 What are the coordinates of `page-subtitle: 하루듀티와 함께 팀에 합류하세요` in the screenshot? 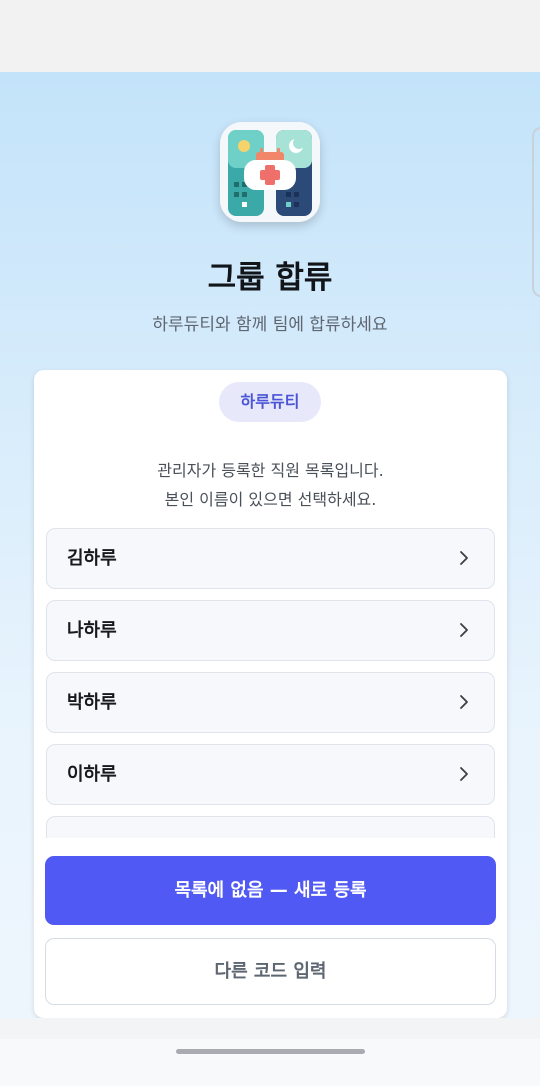 It's located at (270, 325).